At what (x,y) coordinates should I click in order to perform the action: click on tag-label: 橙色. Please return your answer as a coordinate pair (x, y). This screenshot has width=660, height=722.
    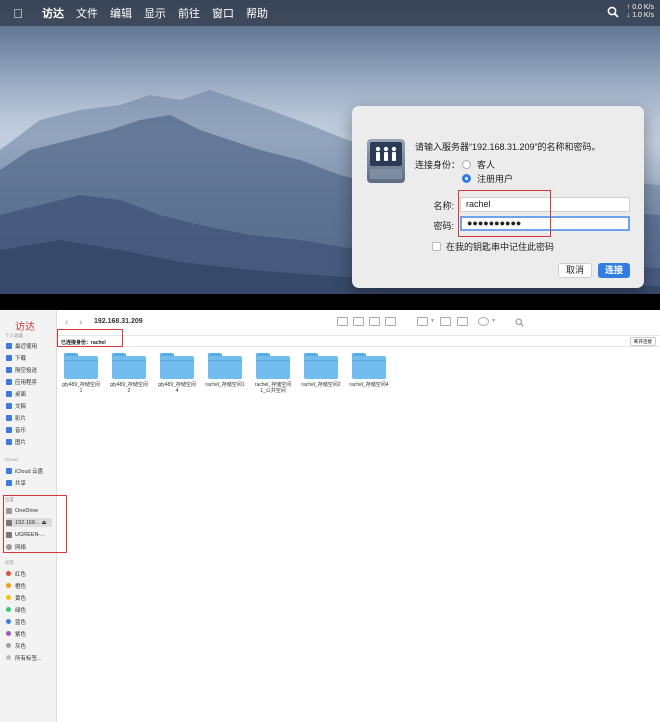
    Looking at the image, I should click on (21, 586).